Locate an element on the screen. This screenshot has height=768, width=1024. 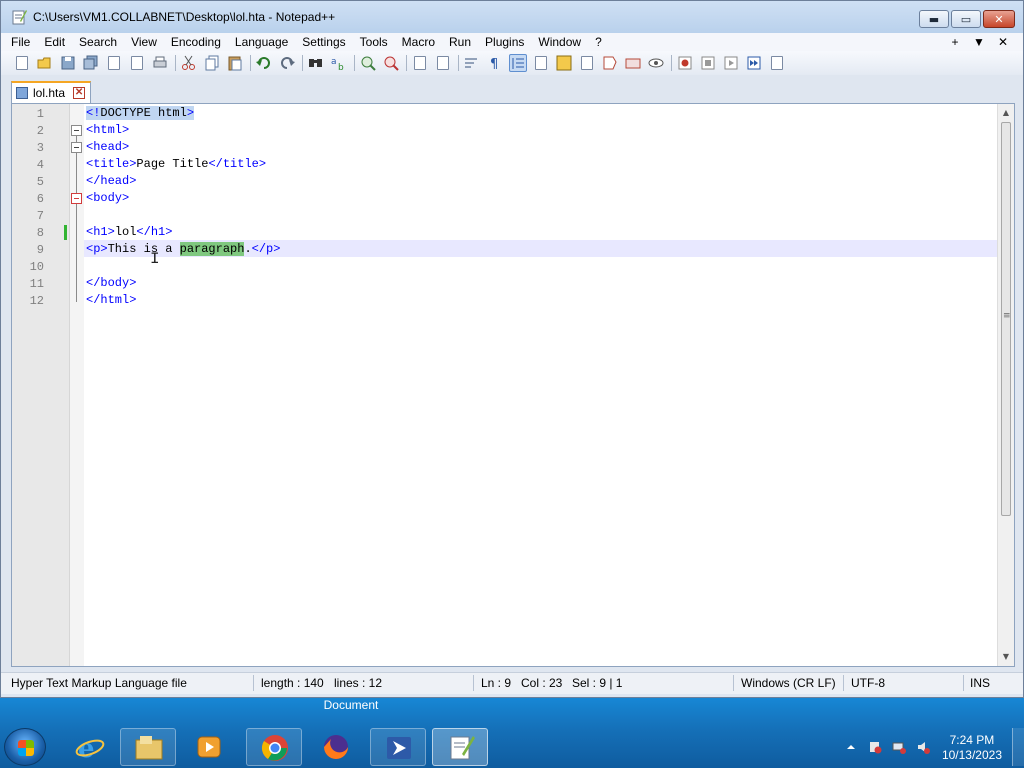
menu-search: Search is located at coordinates (98, 42).